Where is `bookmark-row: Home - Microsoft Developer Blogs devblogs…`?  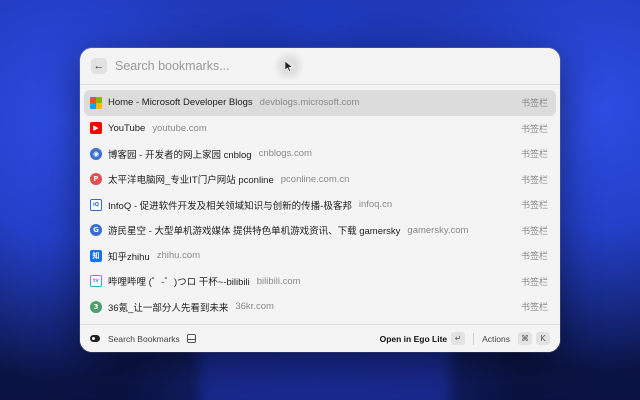 bookmark-row: Home - Microsoft Developer Blogs devblogs… is located at coordinates (320, 103).